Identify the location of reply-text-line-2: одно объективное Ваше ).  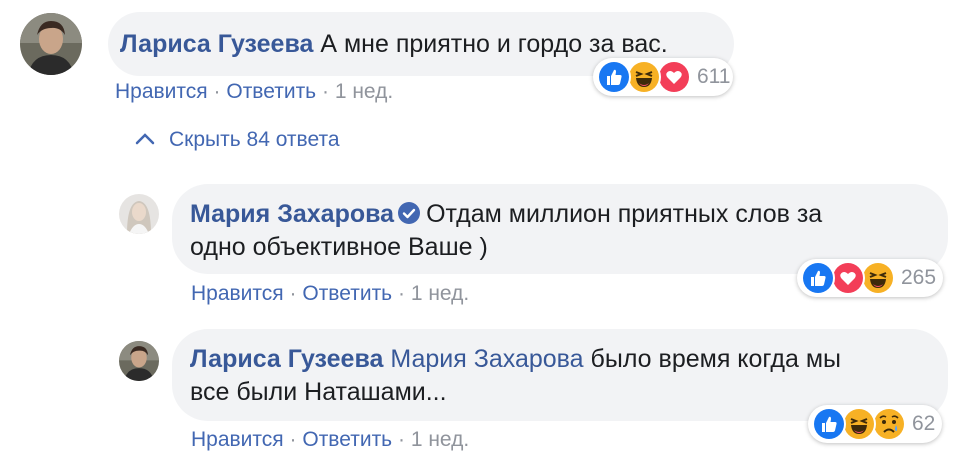
(339, 247).